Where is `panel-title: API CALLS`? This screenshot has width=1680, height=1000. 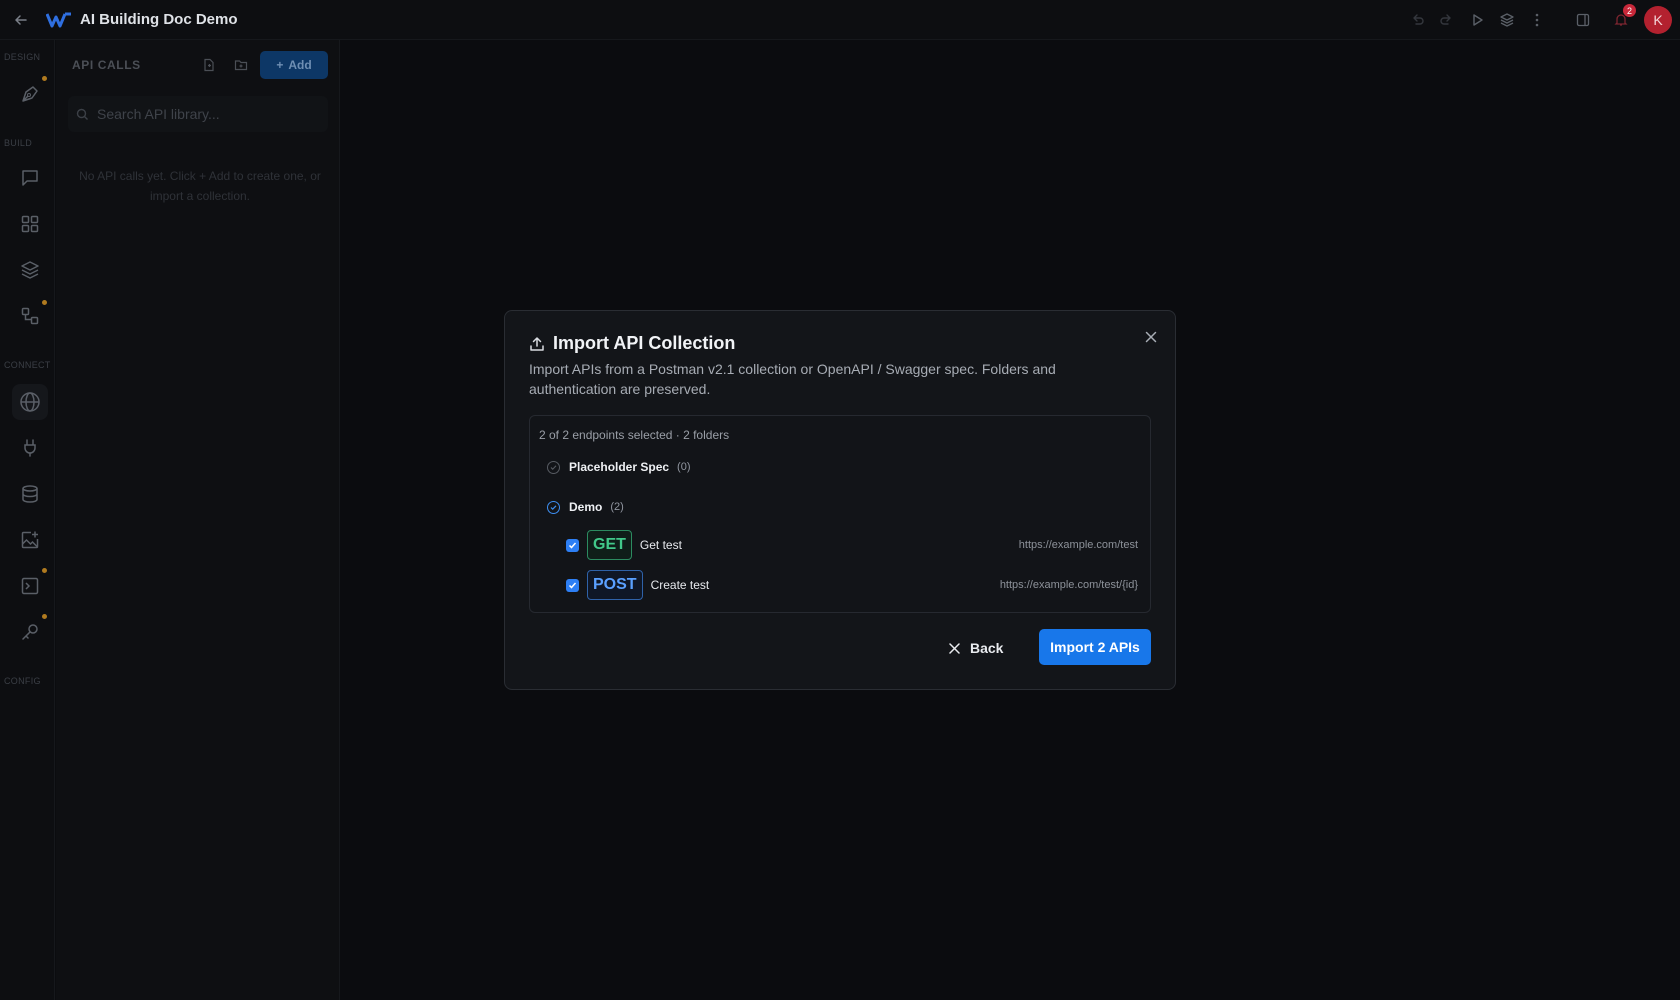 panel-title: API CALLS is located at coordinates (106, 65).